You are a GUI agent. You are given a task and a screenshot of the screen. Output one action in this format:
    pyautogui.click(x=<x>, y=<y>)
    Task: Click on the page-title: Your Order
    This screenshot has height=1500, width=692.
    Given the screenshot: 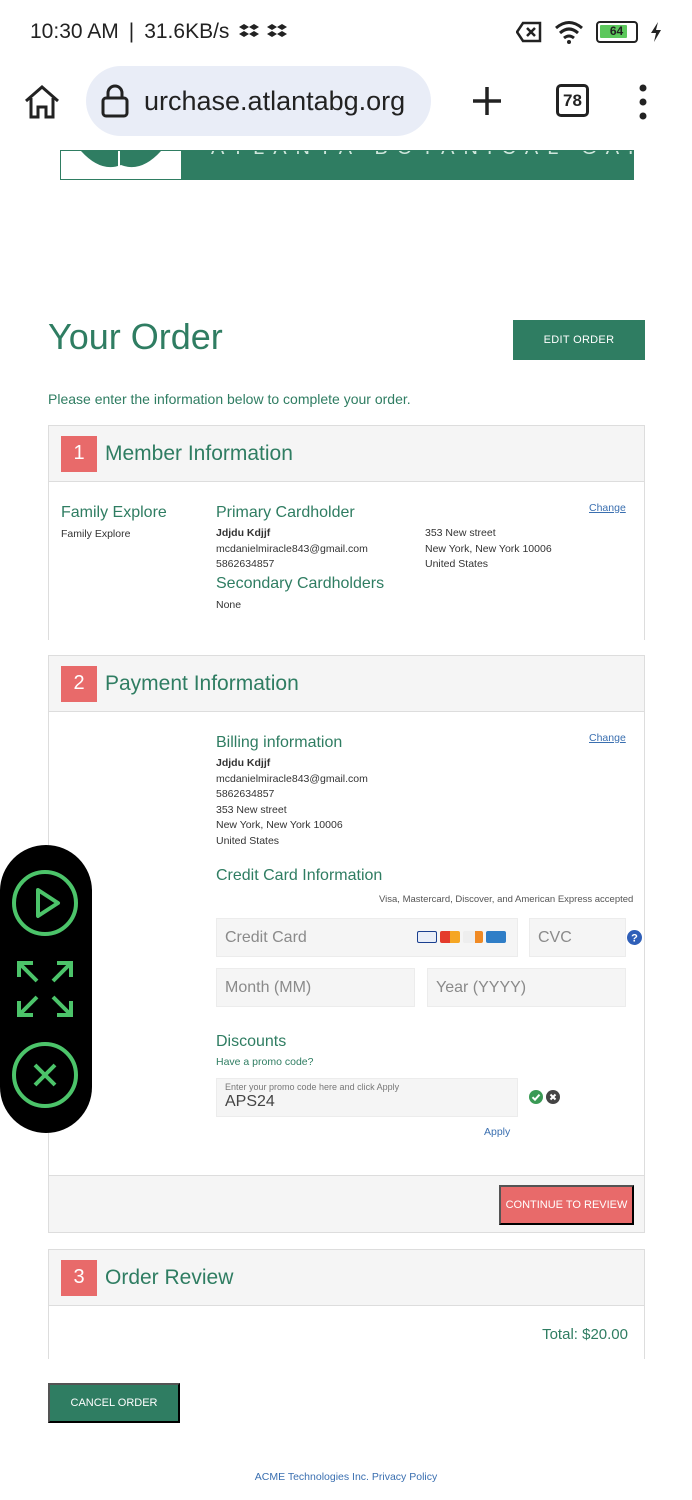 What is the action you would take?
    pyautogui.click(x=135, y=336)
    